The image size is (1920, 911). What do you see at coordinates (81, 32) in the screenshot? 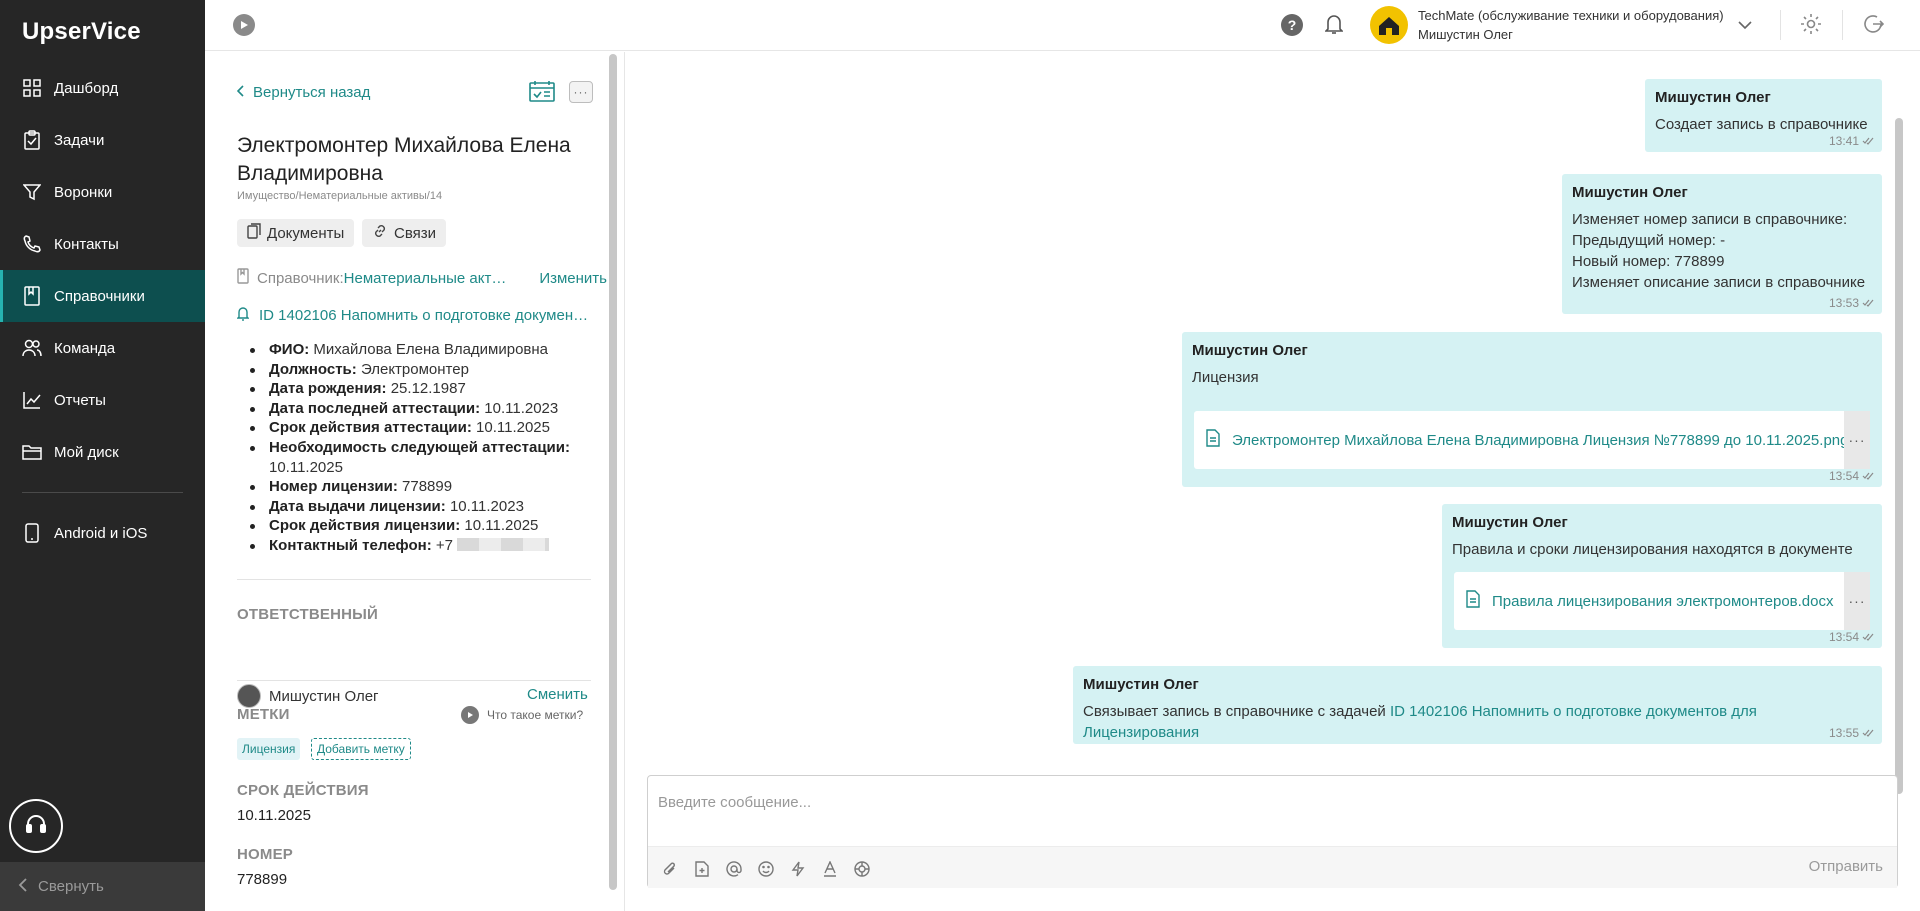
I see `app-logo: UpserVice` at bounding box center [81, 32].